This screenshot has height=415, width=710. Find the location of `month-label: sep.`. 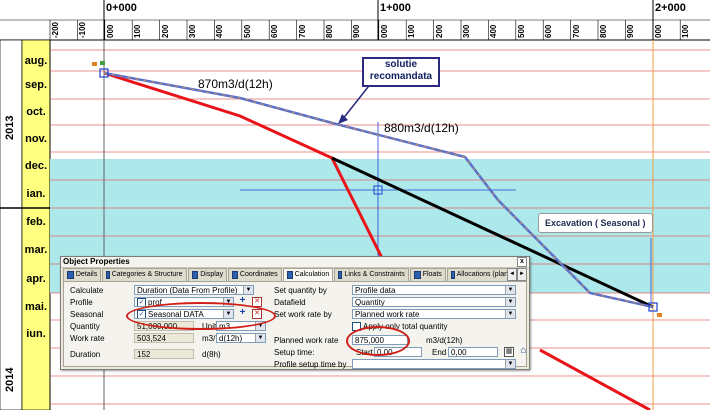

month-label: sep. is located at coordinates (35, 85).